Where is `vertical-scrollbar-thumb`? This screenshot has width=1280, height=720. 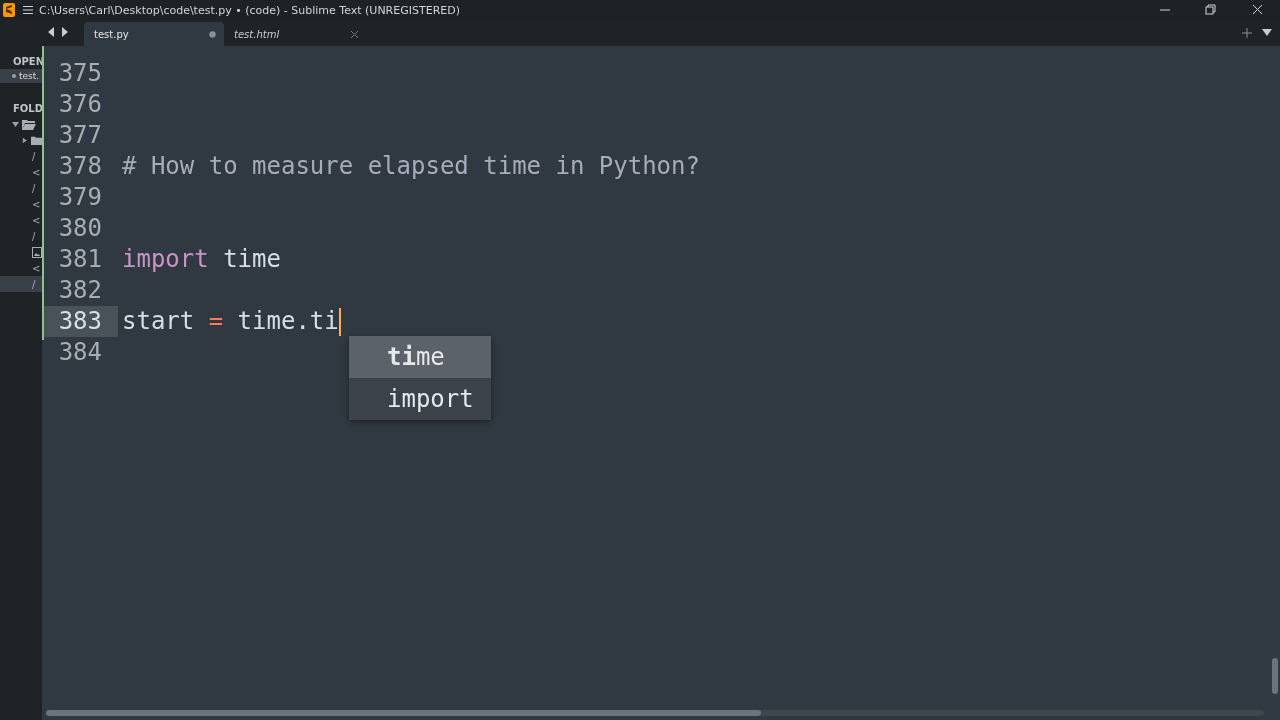
vertical-scrollbar-thumb is located at coordinates (1275, 676).